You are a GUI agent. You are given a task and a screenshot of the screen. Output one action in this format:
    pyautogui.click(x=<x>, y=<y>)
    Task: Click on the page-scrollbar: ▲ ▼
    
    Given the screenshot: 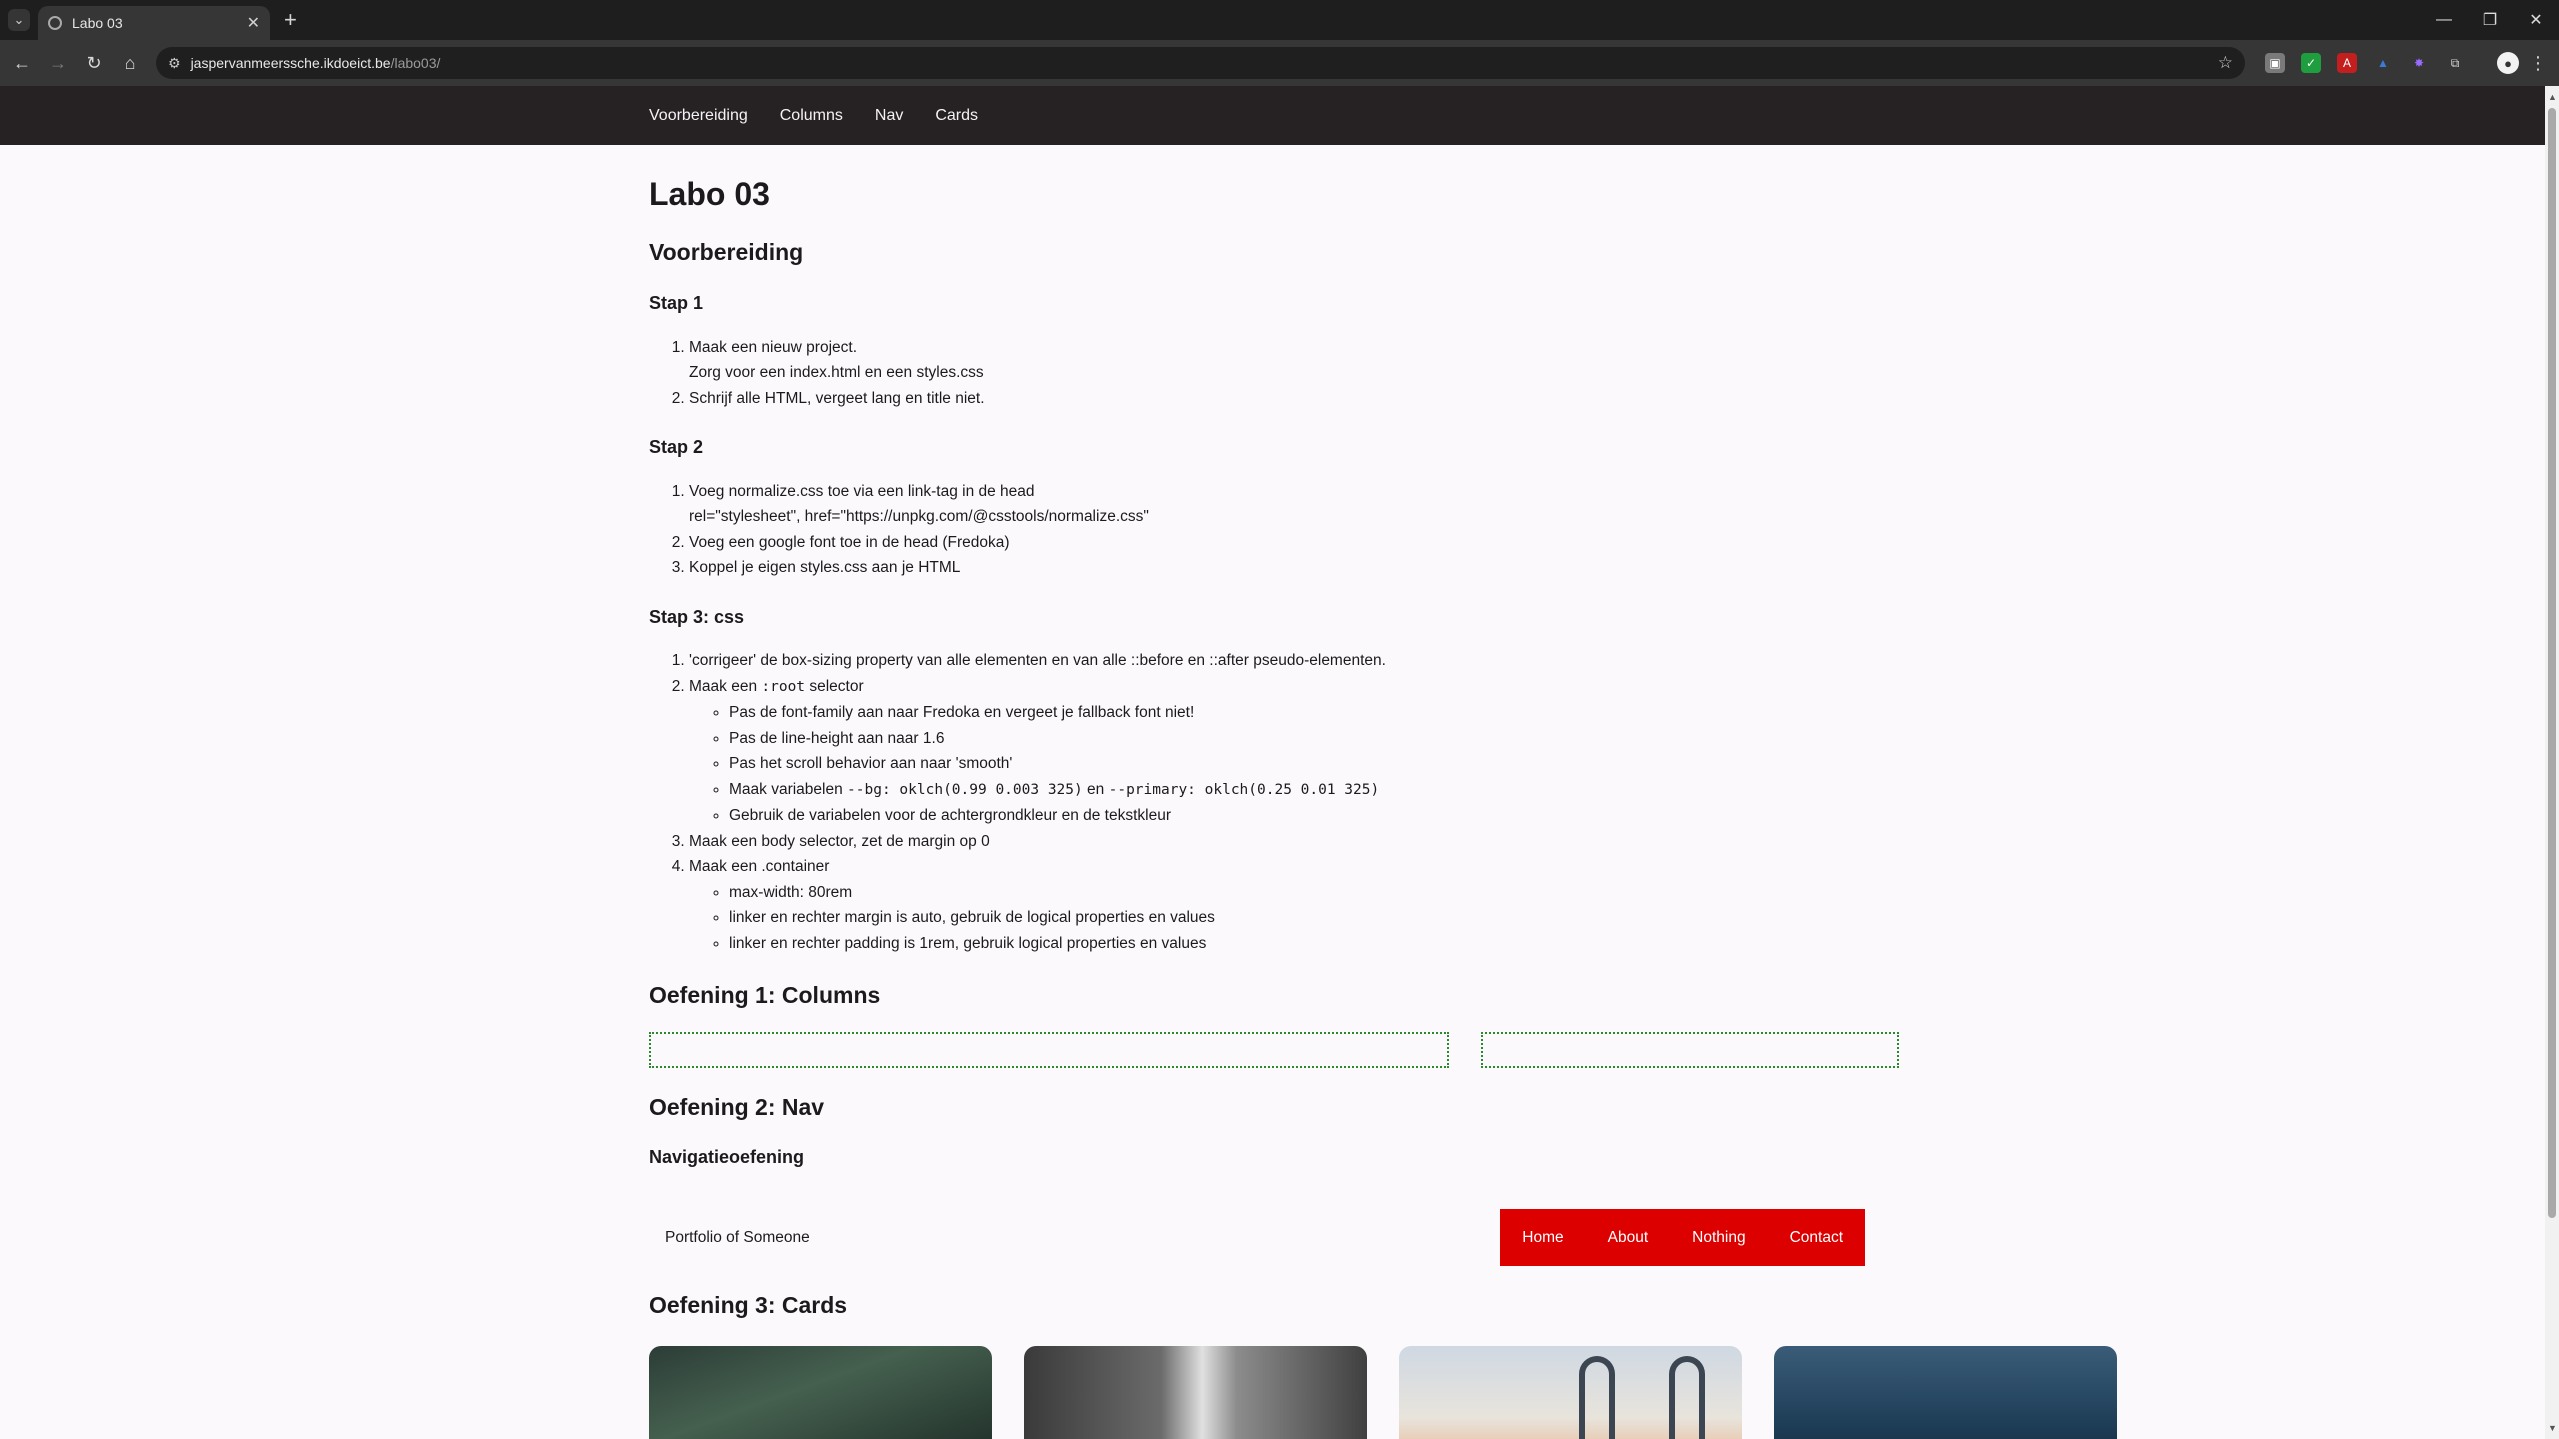 What is the action you would take?
    pyautogui.click(x=2552, y=762)
    